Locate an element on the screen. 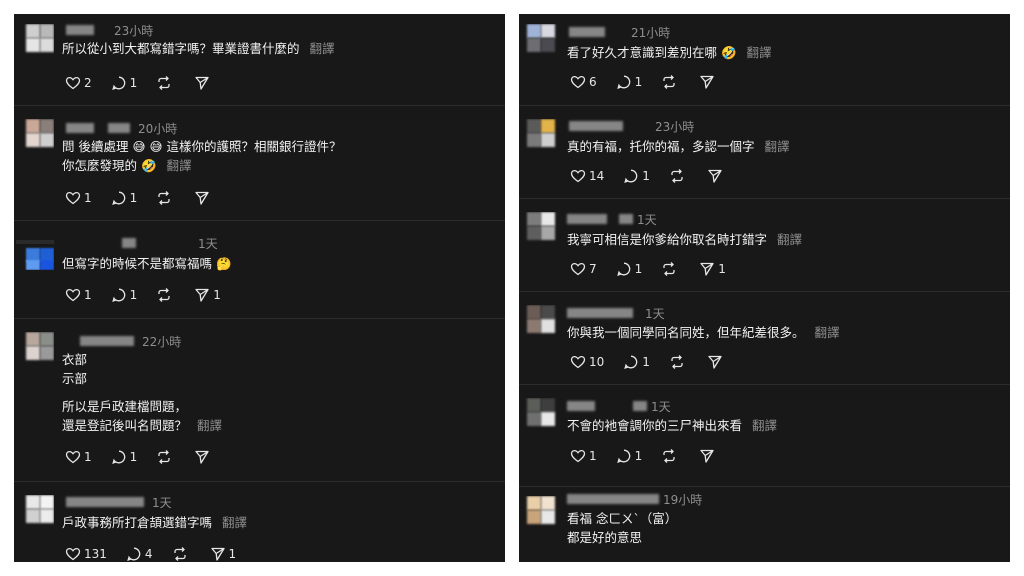 This screenshot has width=1024, height=576. comment-item: 1天 我寧可相信是你爹給你取名時打錯字 翻譯 7 1 1 is located at coordinates (764, 245).